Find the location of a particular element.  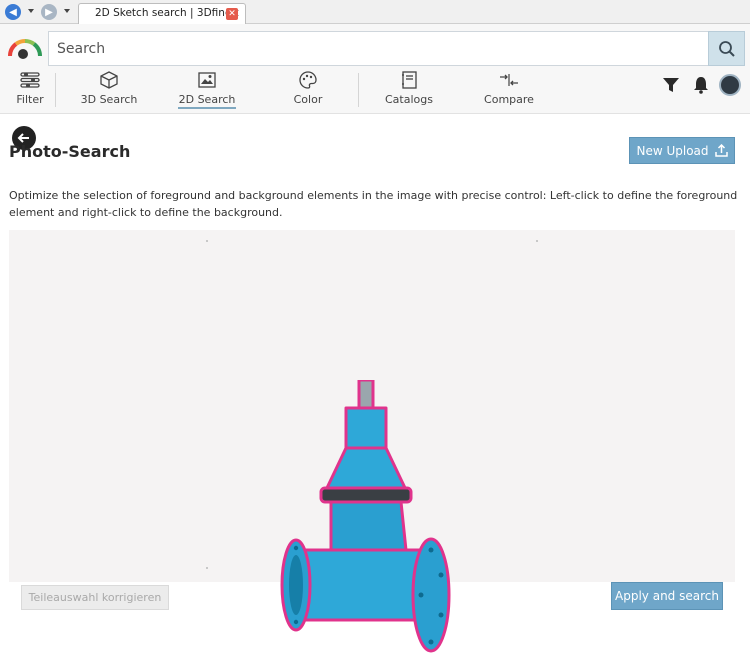

correct-selection-label: Teileauswahl korrigieren is located at coordinates (95, 597).